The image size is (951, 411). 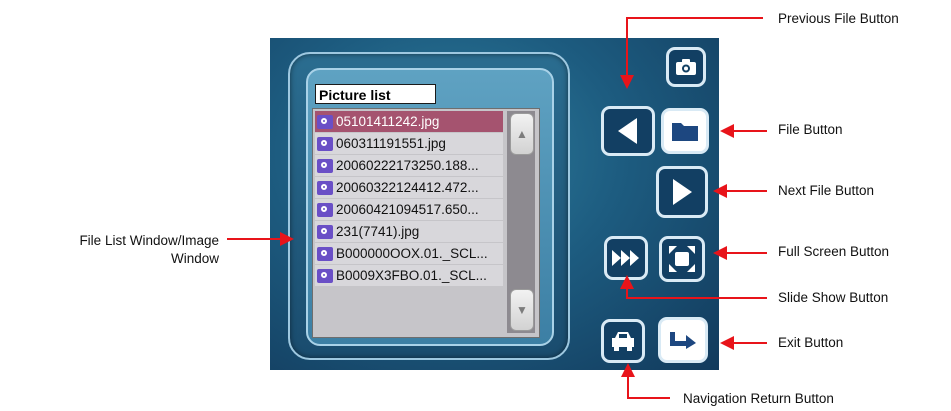 What do you see at coordinates (811, 342) in the screenshot?
I see `label-exit-button: Exit Button` at bounding box center [811, 342].